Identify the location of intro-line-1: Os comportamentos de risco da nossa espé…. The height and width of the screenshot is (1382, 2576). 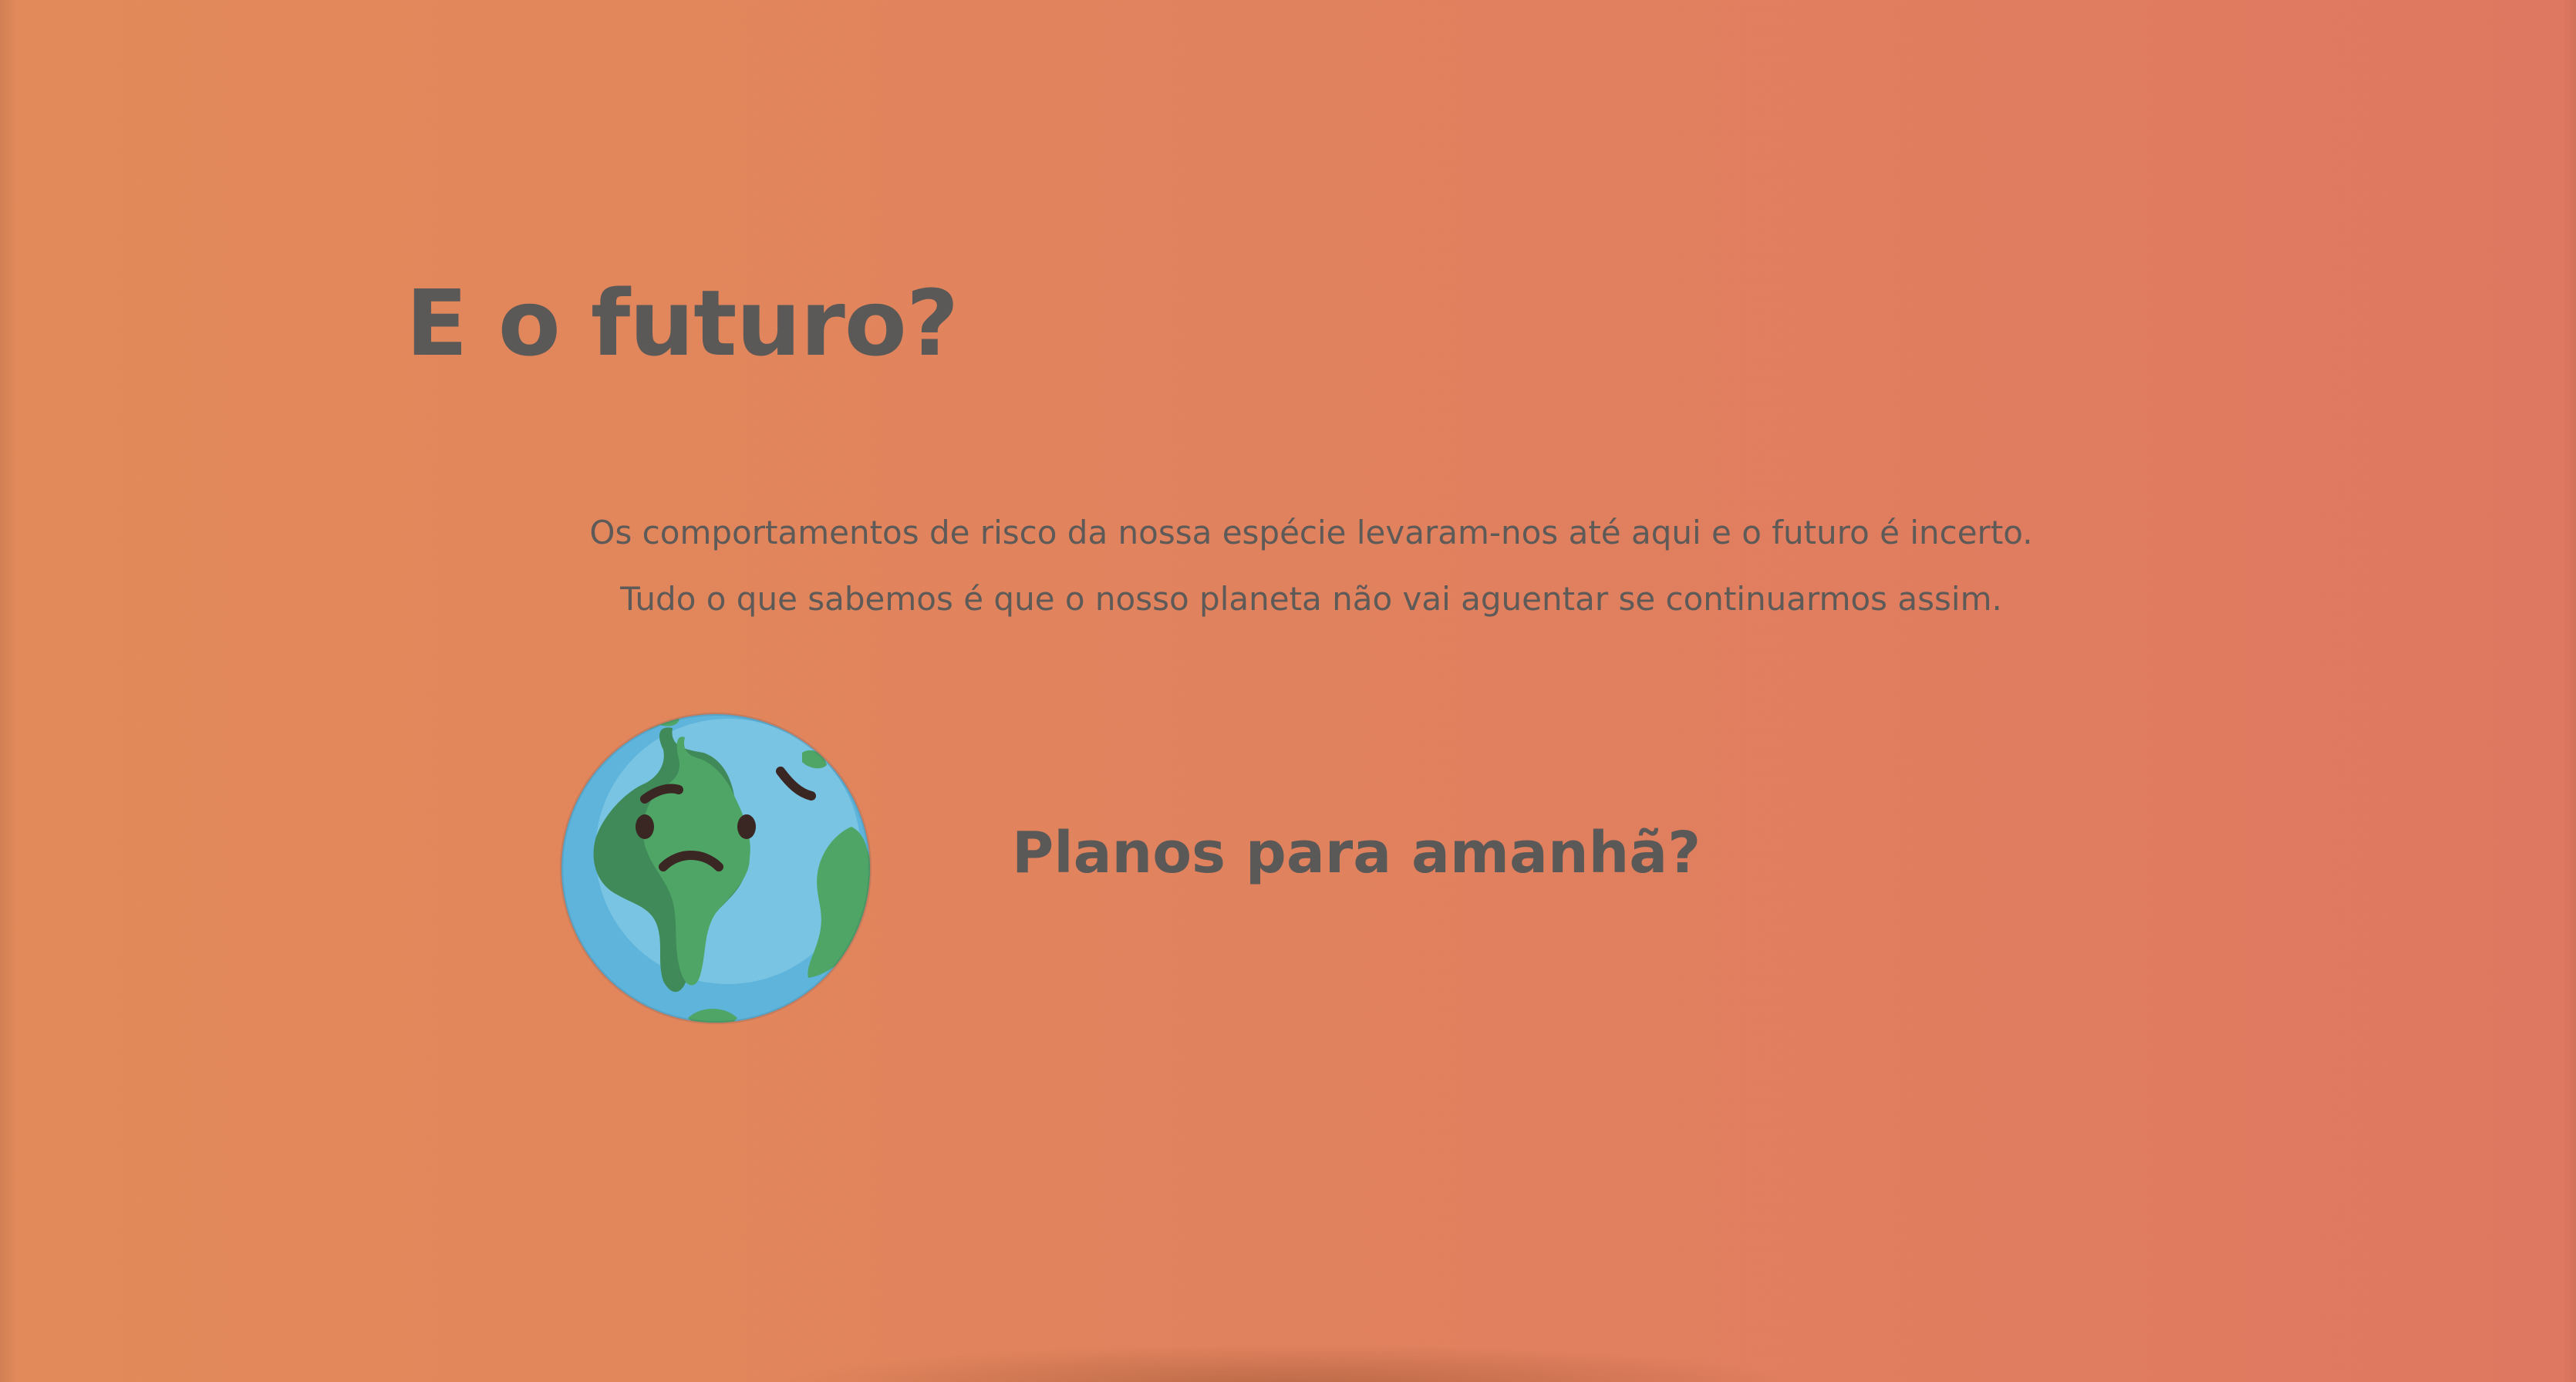
(1311, 532).